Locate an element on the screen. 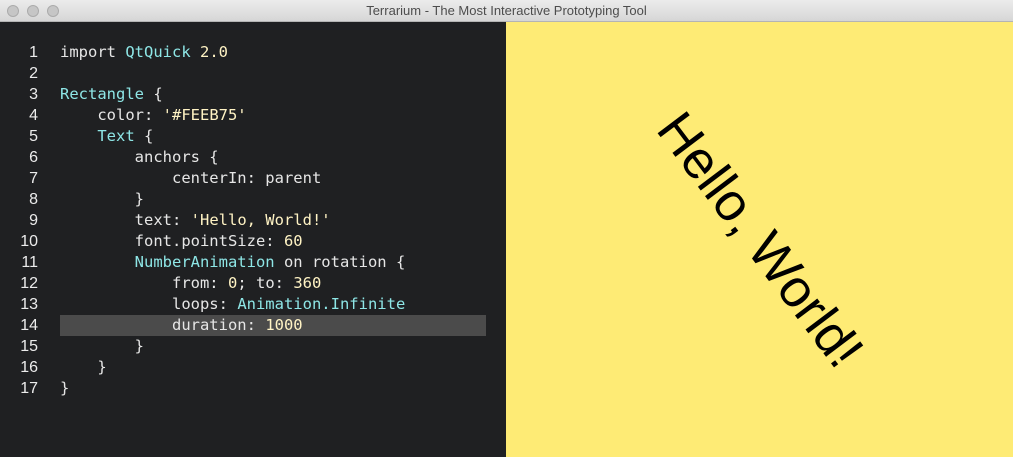 This screenshot has height=457, width=1013. code-line: Rectangle { is located at coordinates (283, 94).